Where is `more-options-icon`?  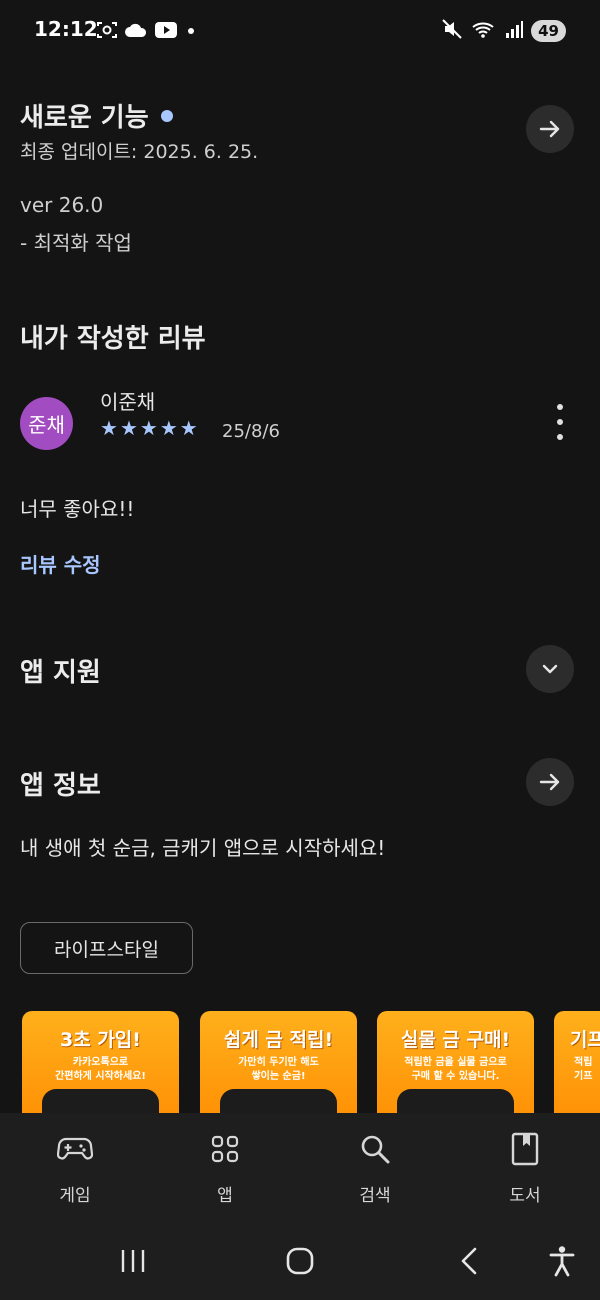 more-options-icon is located at coordinates (560, 422).